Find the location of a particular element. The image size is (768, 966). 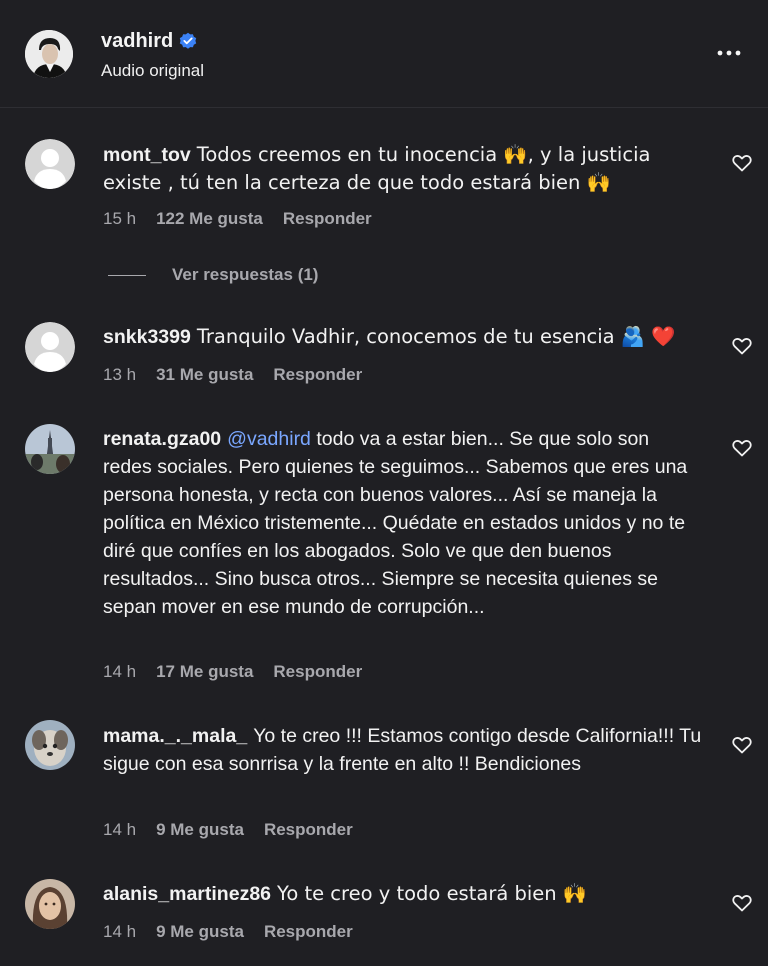

author-username: vadhird is located at coordinates (149, 41).